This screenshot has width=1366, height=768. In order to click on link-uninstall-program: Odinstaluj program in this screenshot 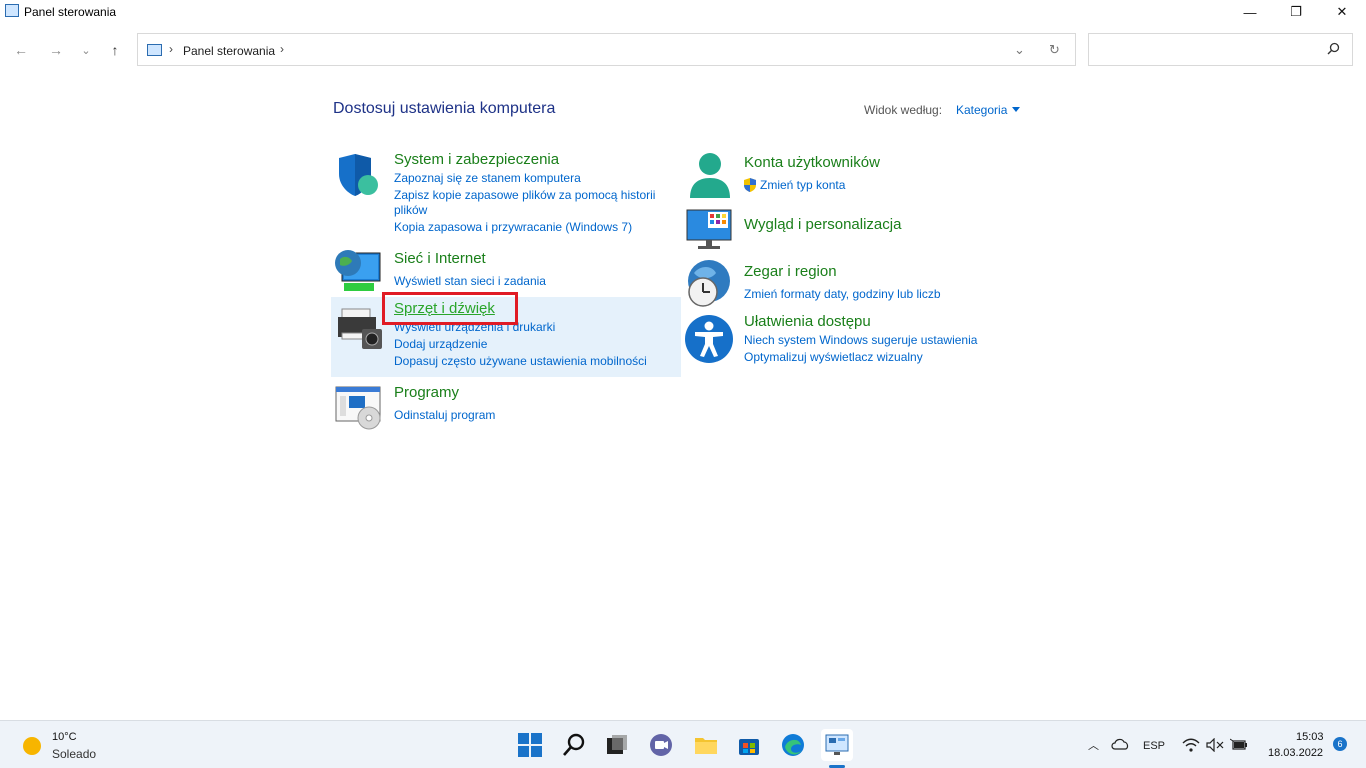, I will do `click(444, 415)`.